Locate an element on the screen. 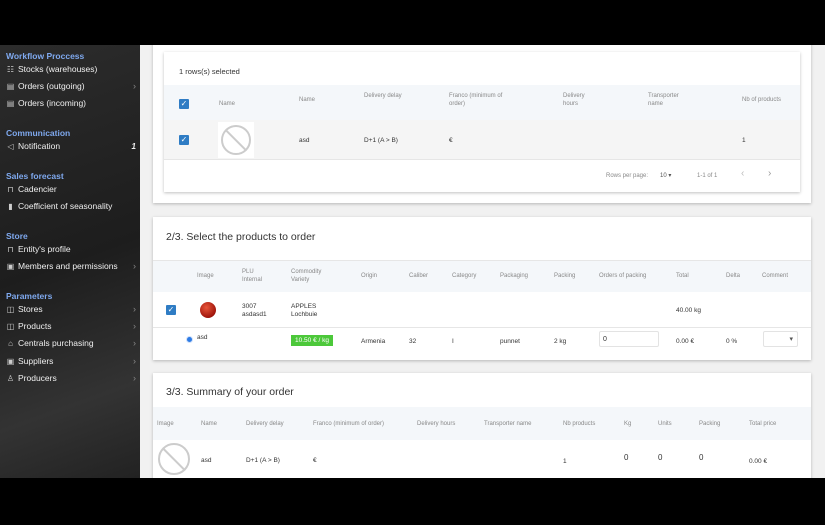 This screenshot has height=525, width=825. column-header: Nb of products is located at coordinates (762, 100).